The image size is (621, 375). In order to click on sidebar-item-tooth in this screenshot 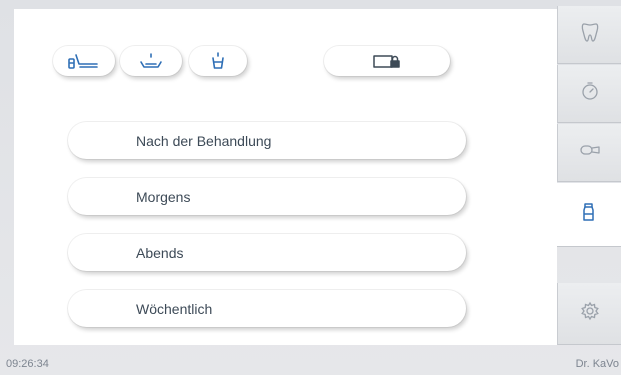, I will do `click(589, 35)`.